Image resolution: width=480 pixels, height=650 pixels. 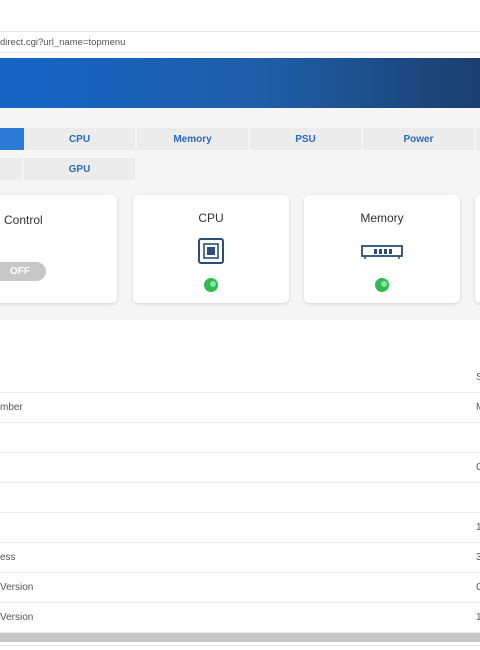 I want to click on address-bar: direct.cgi?url_name=topmenu, so click(x=240, y=43).